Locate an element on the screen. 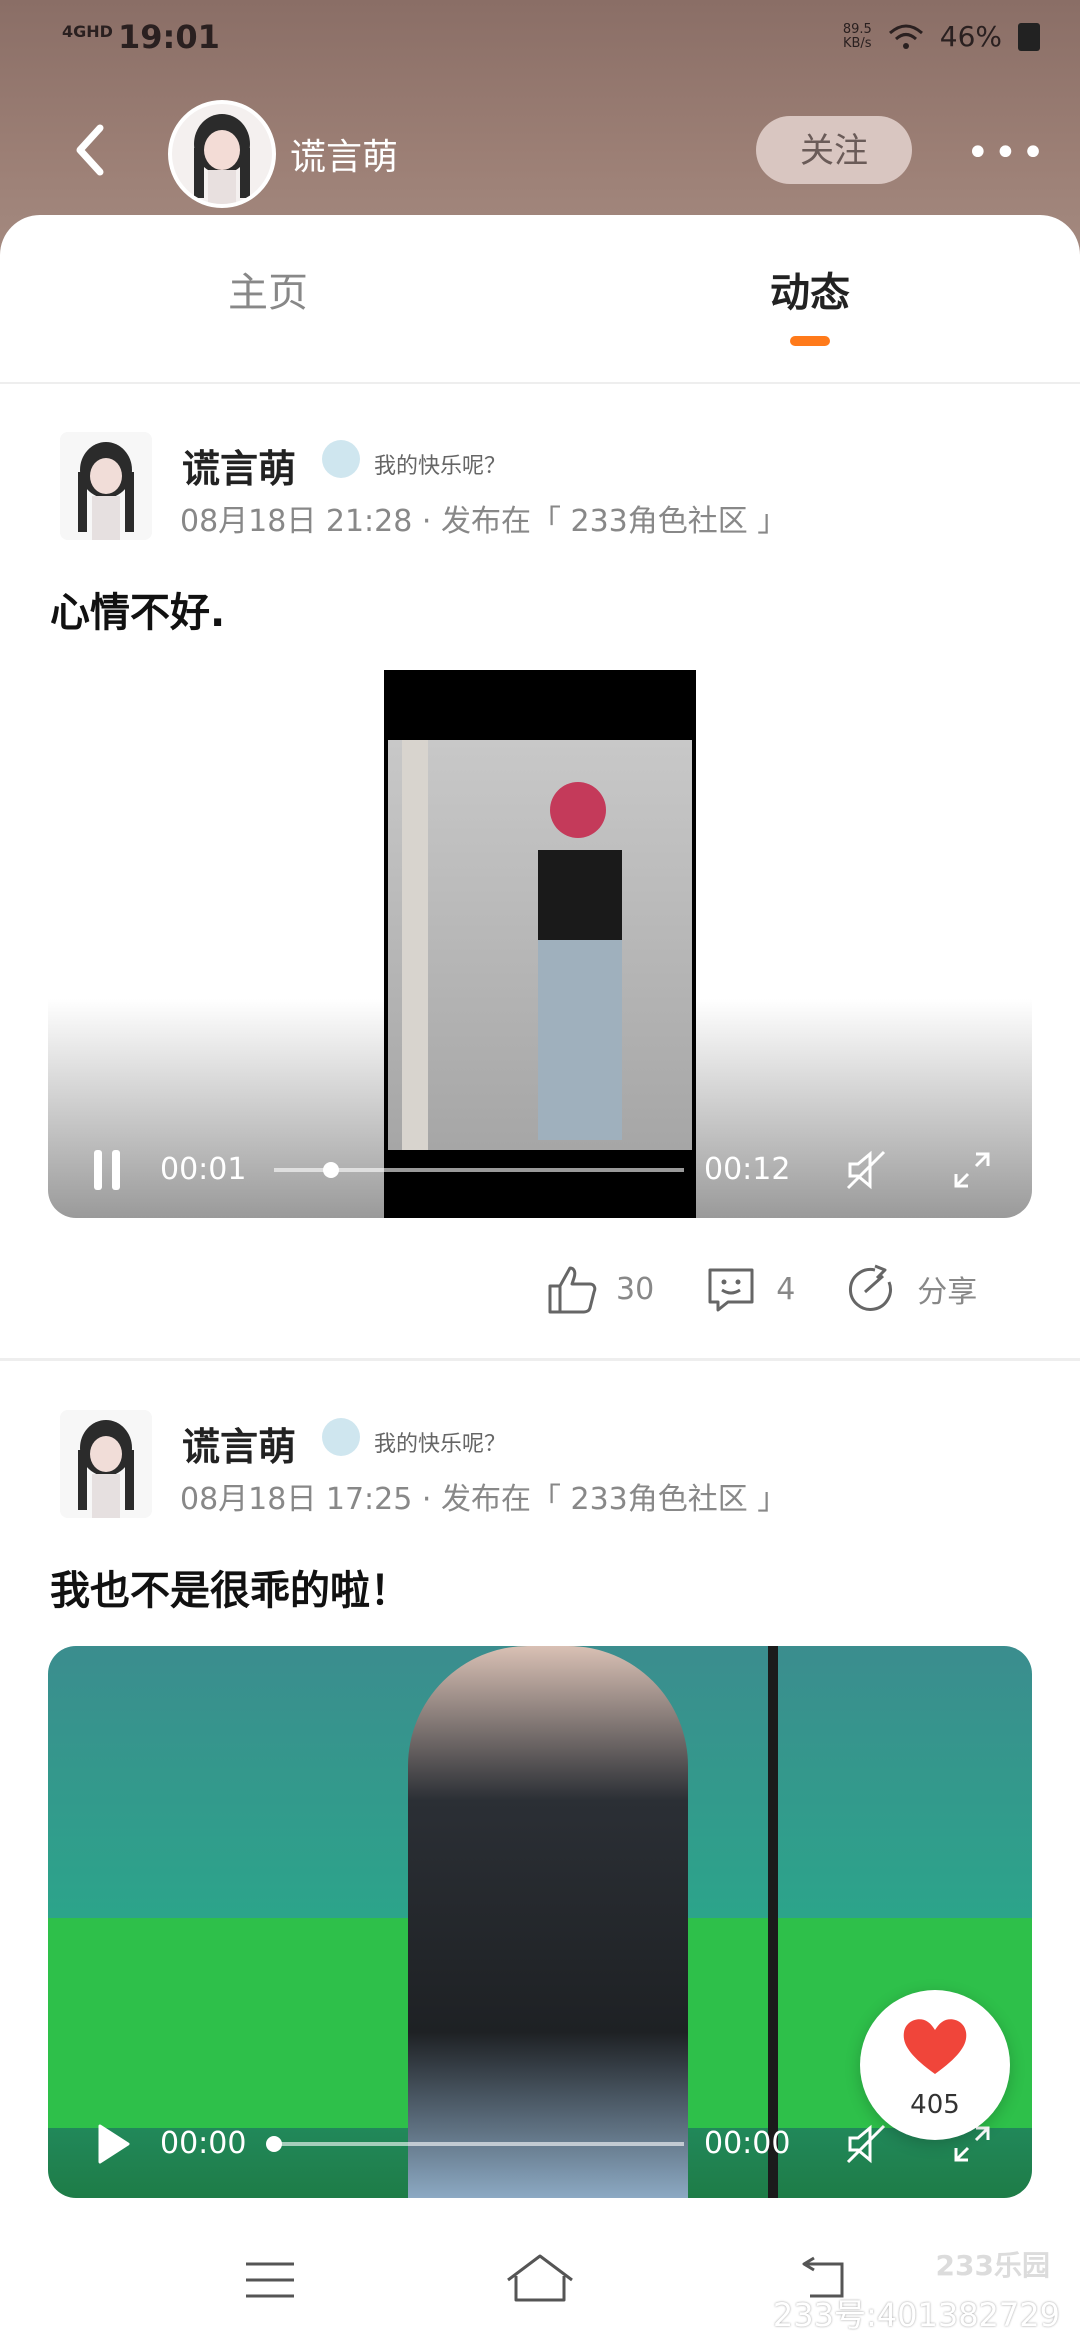  fullscreen-icon is located at coordinates (972, 1170).